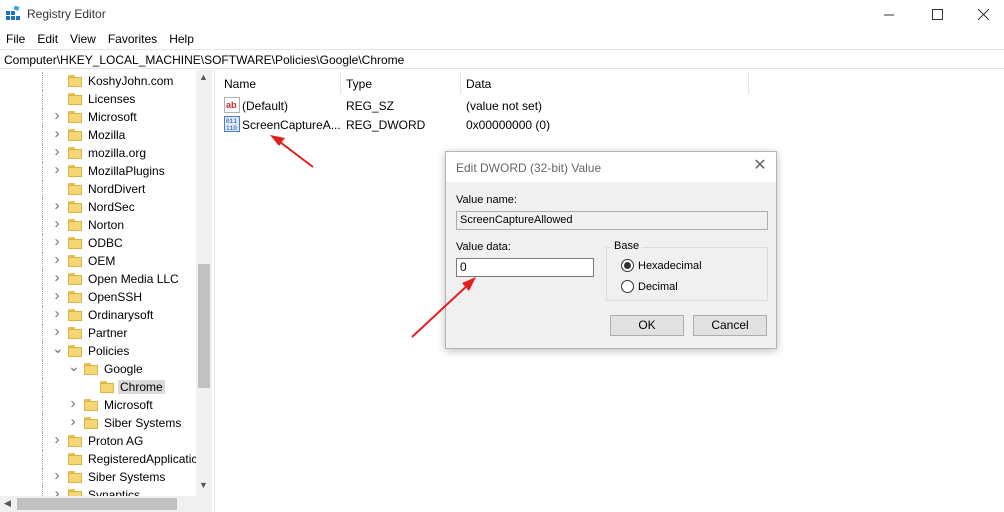 The width and height of the screenshot is (1004, 512). What do you see at coordinates (83, 39) in the screenshot?
I see `menu-view: View` at bounding box center [83, 39].